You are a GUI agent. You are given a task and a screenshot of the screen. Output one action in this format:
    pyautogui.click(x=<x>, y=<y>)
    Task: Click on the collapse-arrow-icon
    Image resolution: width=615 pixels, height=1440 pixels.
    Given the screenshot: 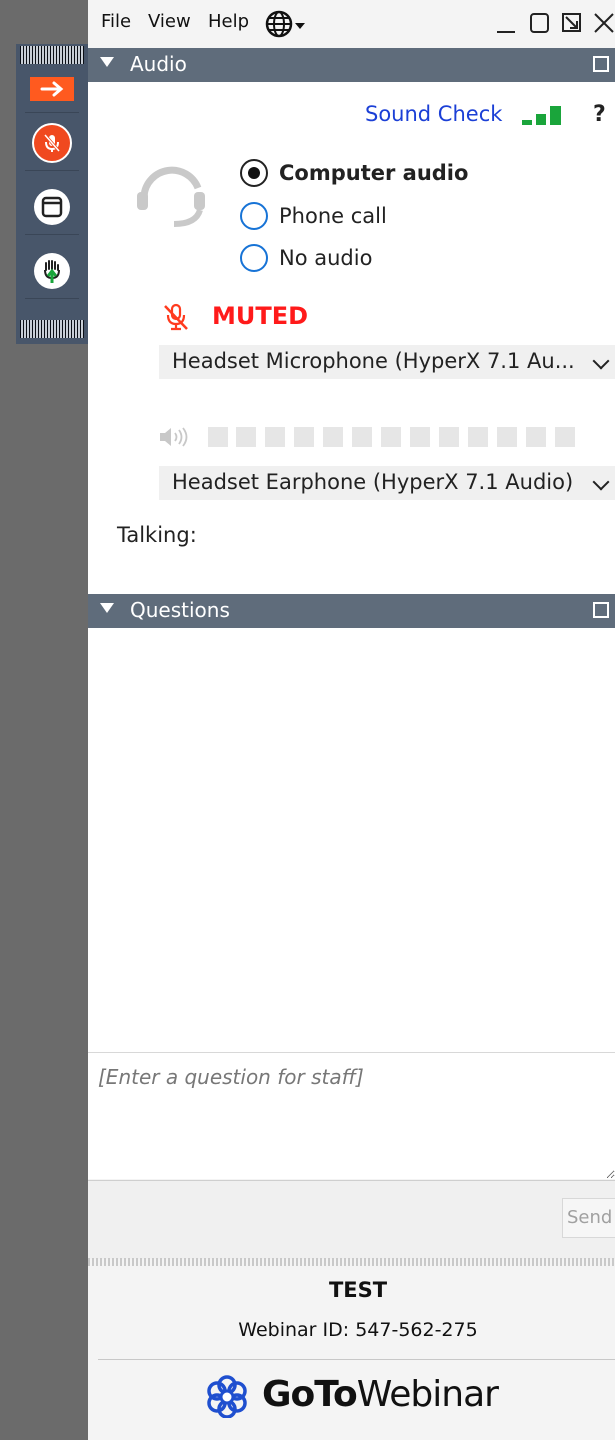 What is the action you would take?
    pyautogui.click(x=52, y=89)
    